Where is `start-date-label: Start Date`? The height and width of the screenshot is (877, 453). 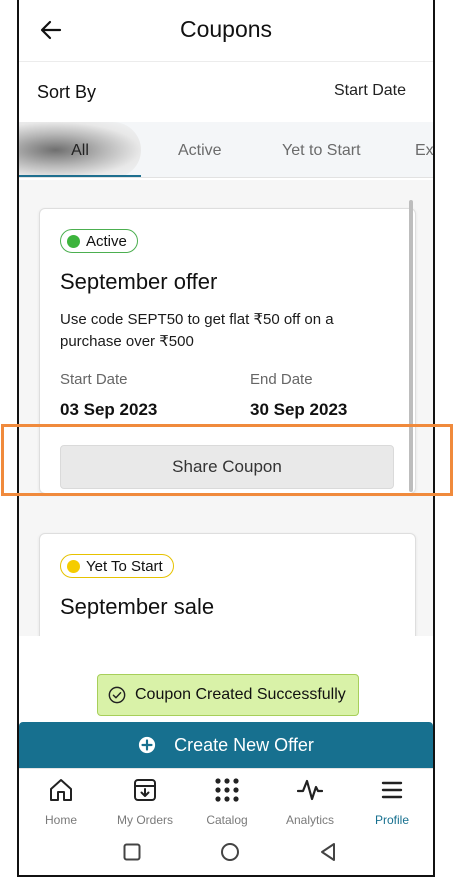 start-date-label: Start Date is located at coordinates (94, 379).